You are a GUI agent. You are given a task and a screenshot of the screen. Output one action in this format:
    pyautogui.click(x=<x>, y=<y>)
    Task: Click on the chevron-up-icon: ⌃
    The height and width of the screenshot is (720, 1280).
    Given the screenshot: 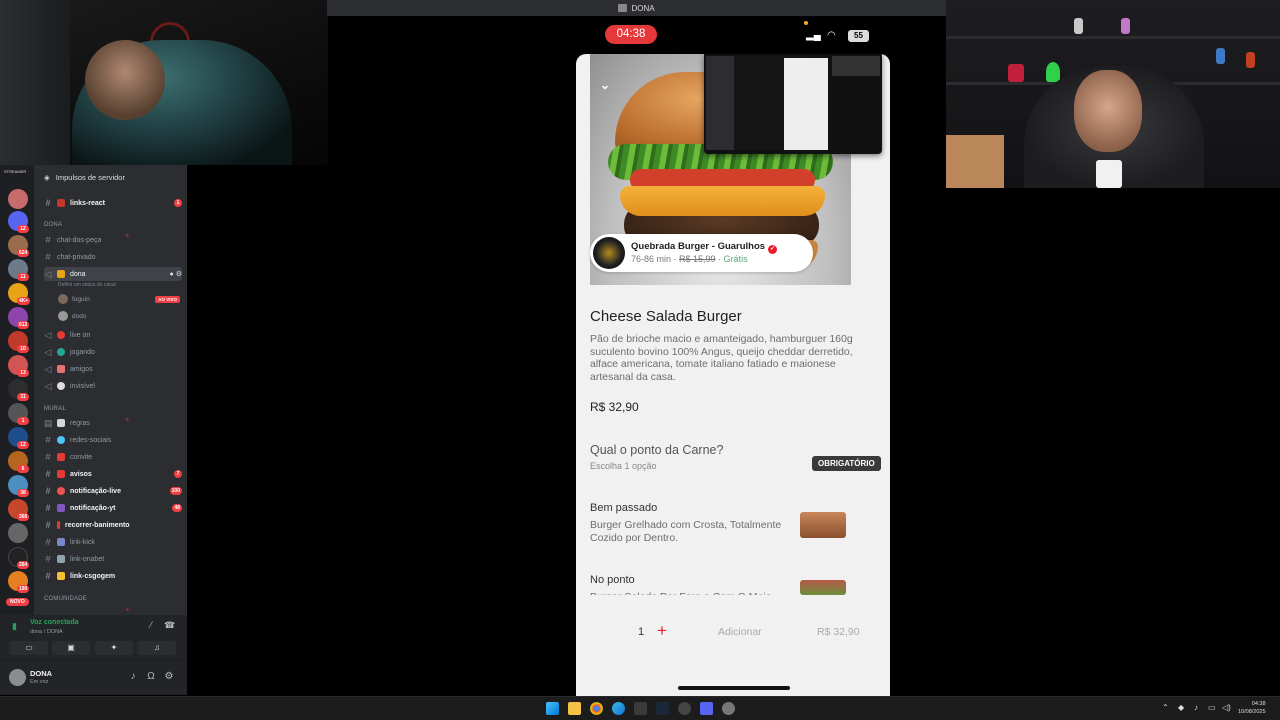 What is the action you would take?
    pyautogui.click(x=1165, y=707)
    